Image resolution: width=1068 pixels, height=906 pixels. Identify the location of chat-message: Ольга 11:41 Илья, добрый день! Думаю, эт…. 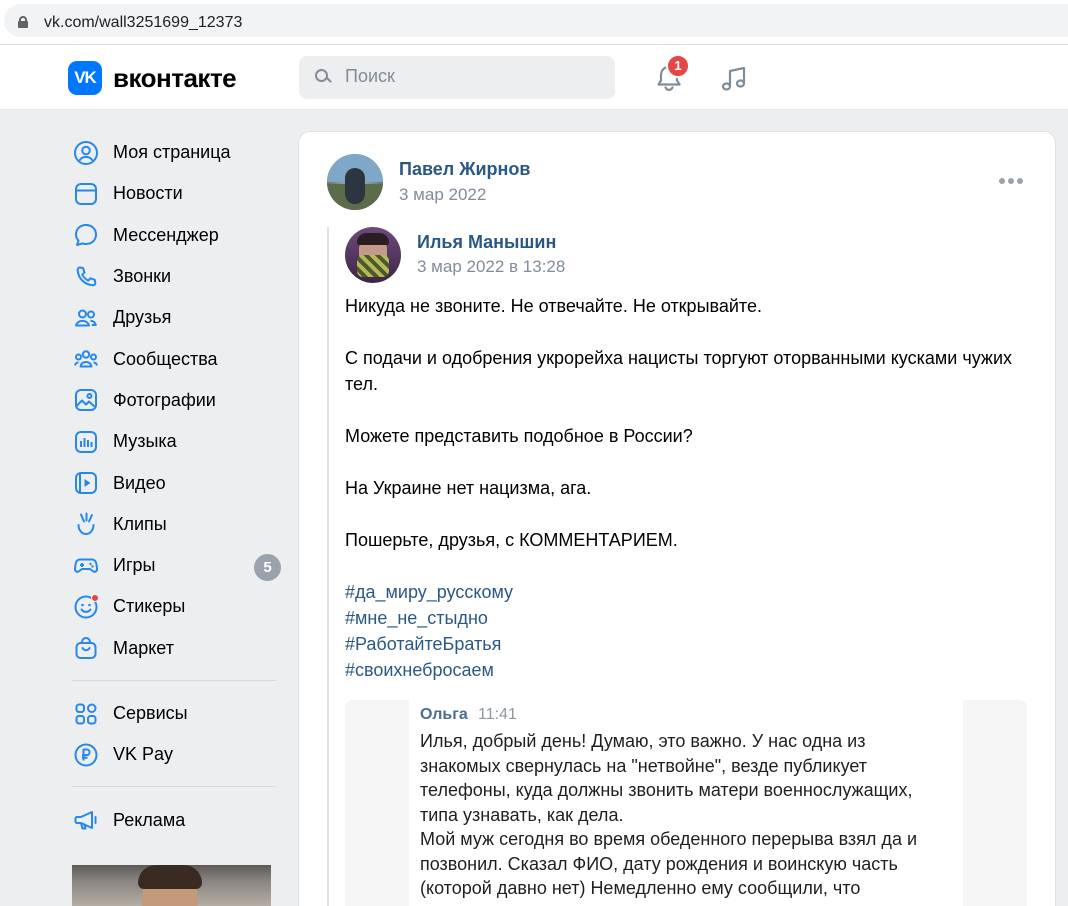
(686, 803).